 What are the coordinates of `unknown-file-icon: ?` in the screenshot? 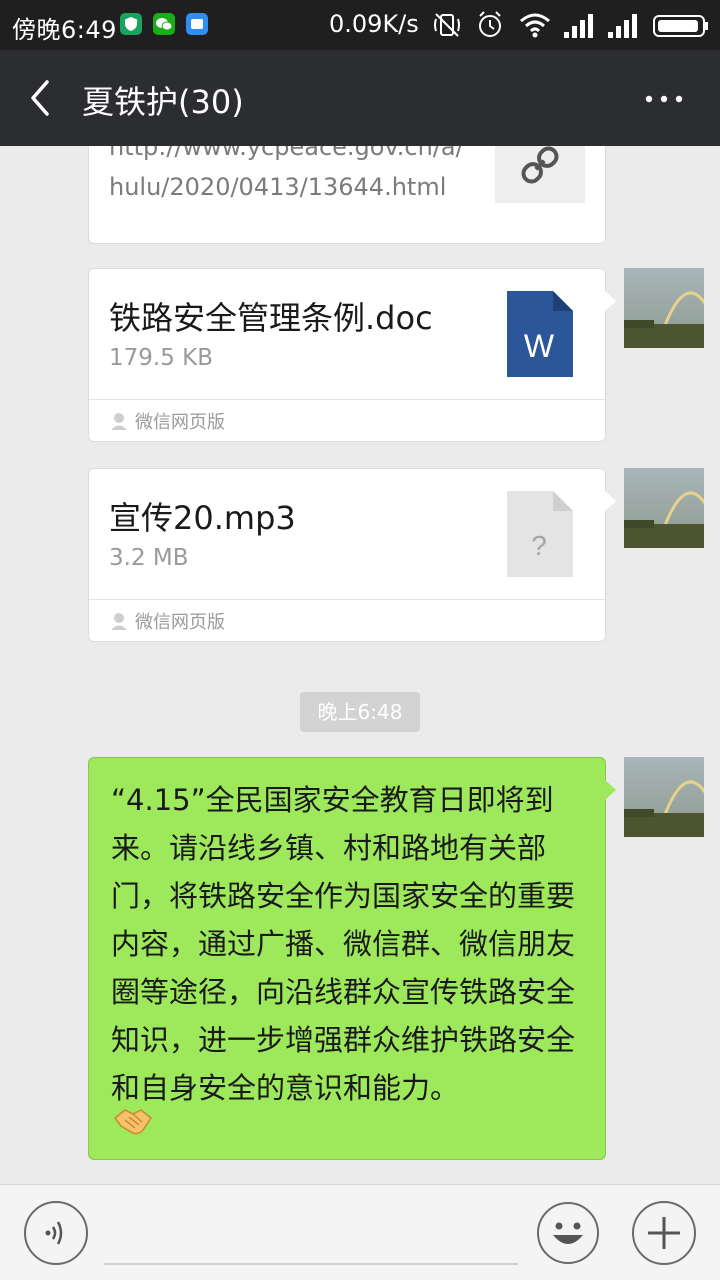 It's located at (540, 536).